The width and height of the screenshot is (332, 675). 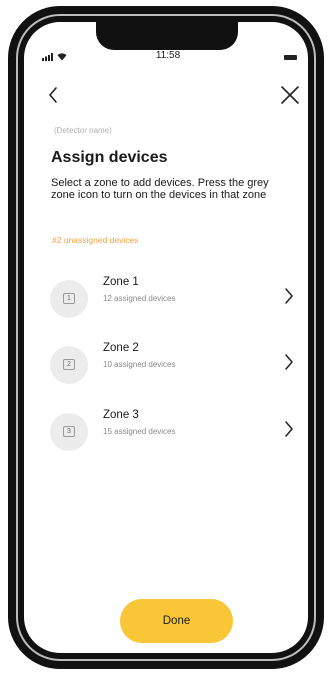 I want to click on zone-1-icon: 1, so click(x=69, y=298).